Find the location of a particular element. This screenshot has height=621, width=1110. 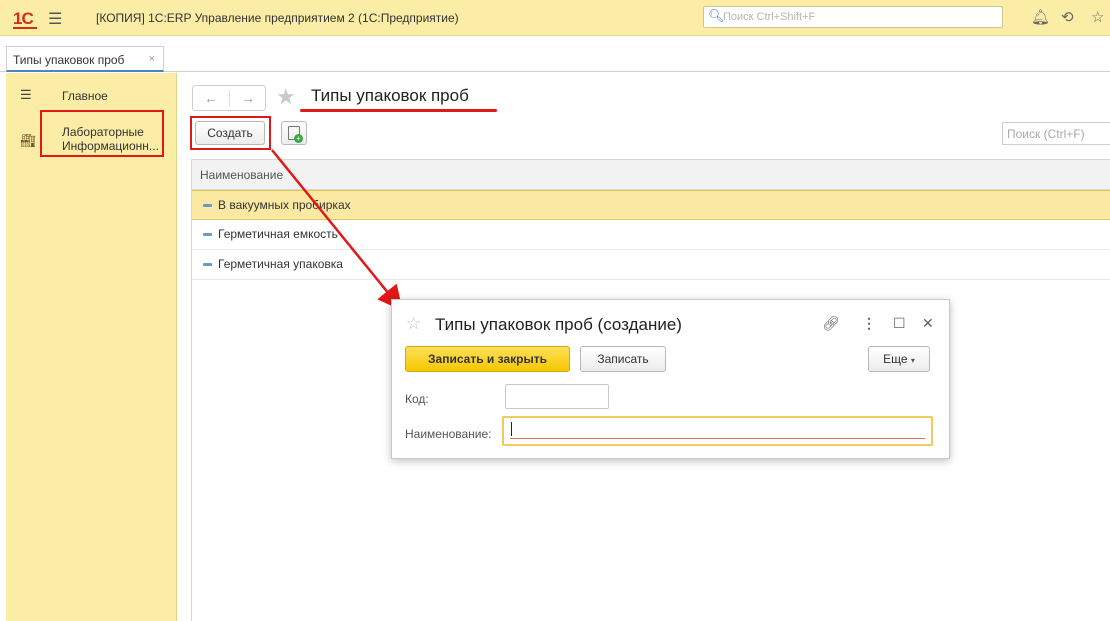

global-search-placeholder: Поиск Ctrl+Shift+F is located at coordinates (769, 17).